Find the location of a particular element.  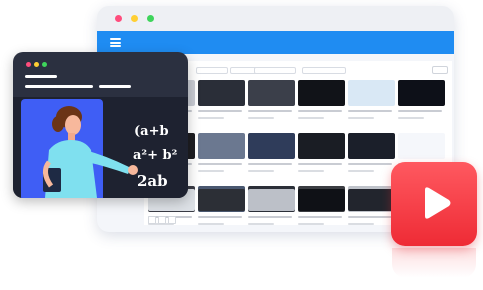

app-header-bar is located at coordinates (275, 42).